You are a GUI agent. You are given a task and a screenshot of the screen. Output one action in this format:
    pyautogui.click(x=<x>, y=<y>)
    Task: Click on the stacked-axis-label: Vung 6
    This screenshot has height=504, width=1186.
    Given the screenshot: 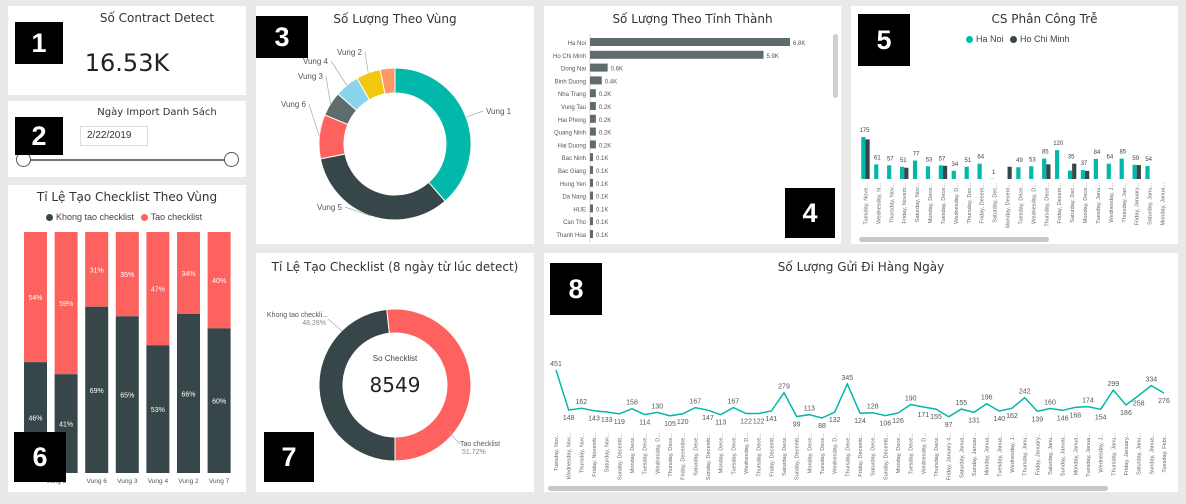 What is the action you would take?
    pyautogui.click(x=97, y=481)
    